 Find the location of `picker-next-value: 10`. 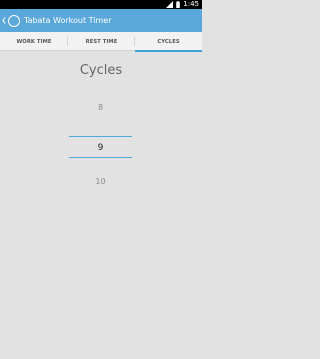

picker-next-value: 10 is located at coordinates (100, 181).